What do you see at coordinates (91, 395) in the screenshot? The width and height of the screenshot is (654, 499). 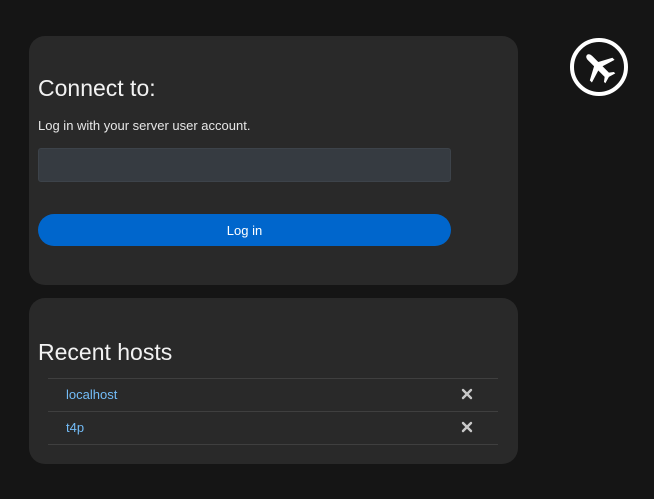 I see `recent-host-link: localhost` at bounding box center [91, 395].